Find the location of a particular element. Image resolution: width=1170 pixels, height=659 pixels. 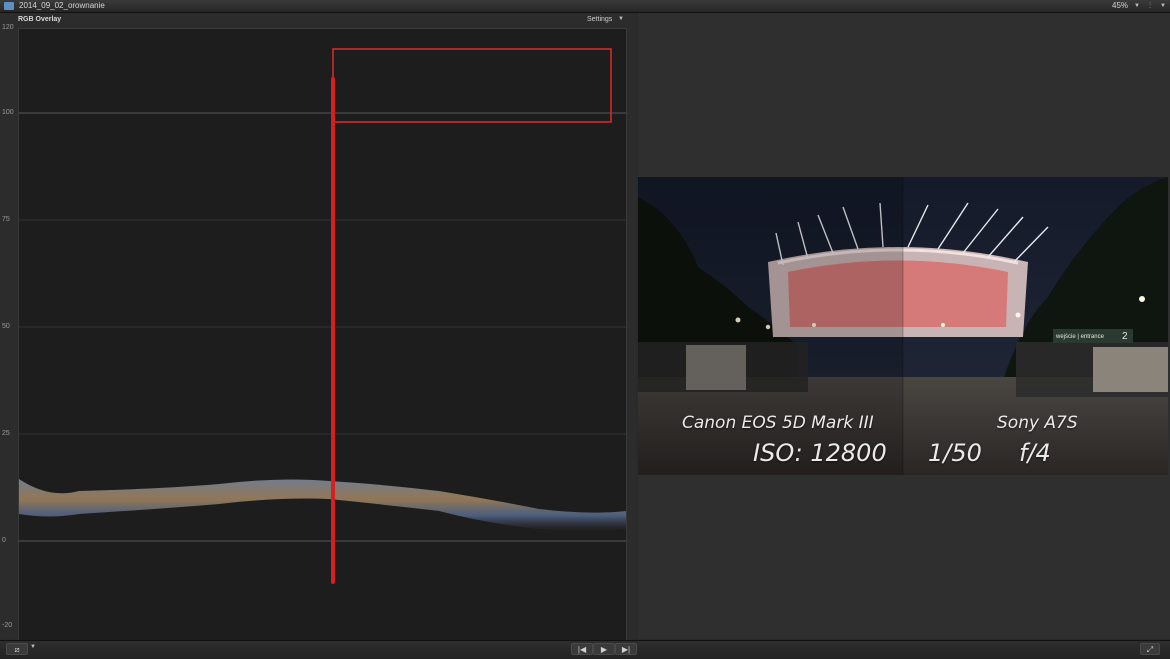

sign-number: 2 is located at coordinates (1125, 336).